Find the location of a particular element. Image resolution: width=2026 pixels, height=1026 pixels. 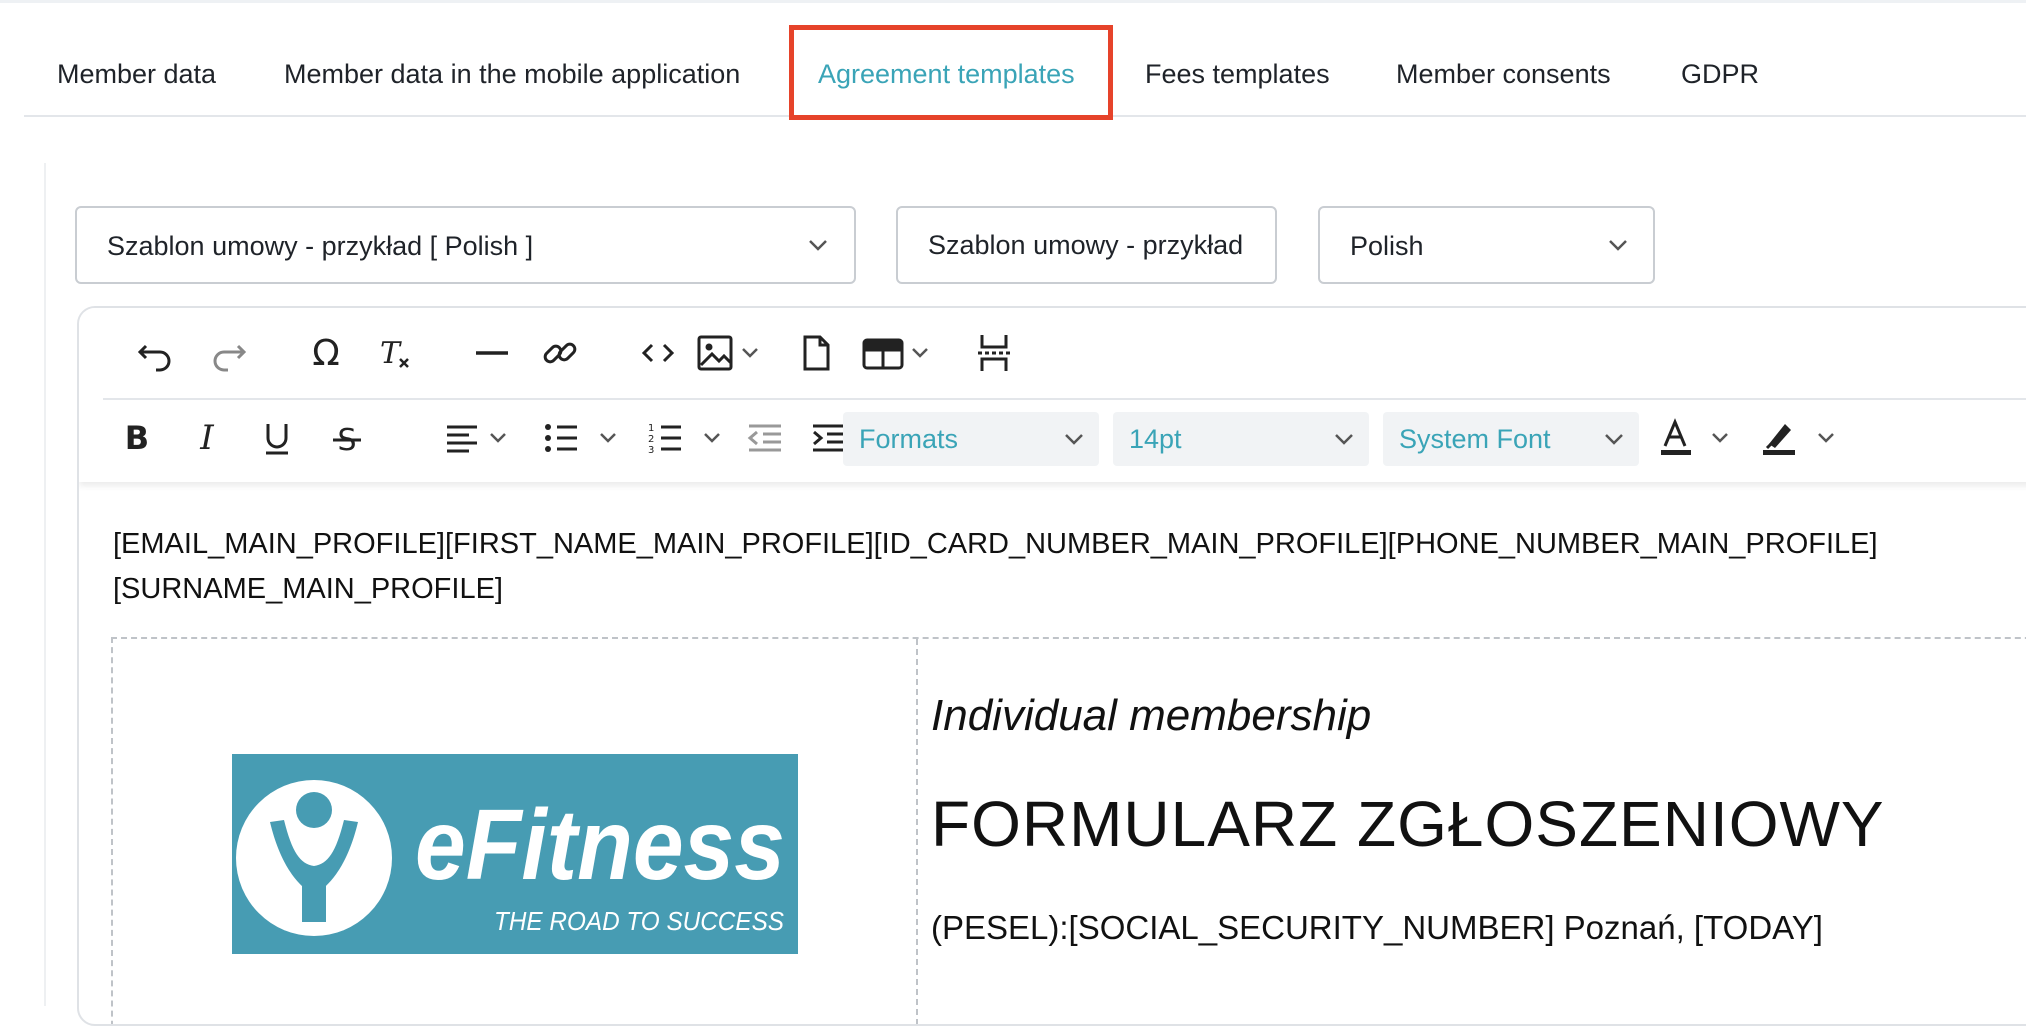

toolbar-row-2: B I S 123 Formats 14pt System Font is located at coordinates (1064, 440).